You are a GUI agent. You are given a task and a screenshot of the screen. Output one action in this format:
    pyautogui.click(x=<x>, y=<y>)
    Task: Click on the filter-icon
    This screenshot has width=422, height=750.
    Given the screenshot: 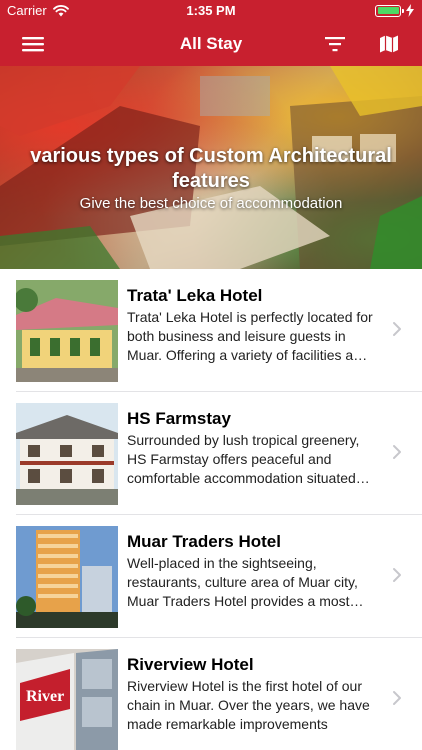 What is the action you would take?
    pyautogui.click(x=335, y=44)
    